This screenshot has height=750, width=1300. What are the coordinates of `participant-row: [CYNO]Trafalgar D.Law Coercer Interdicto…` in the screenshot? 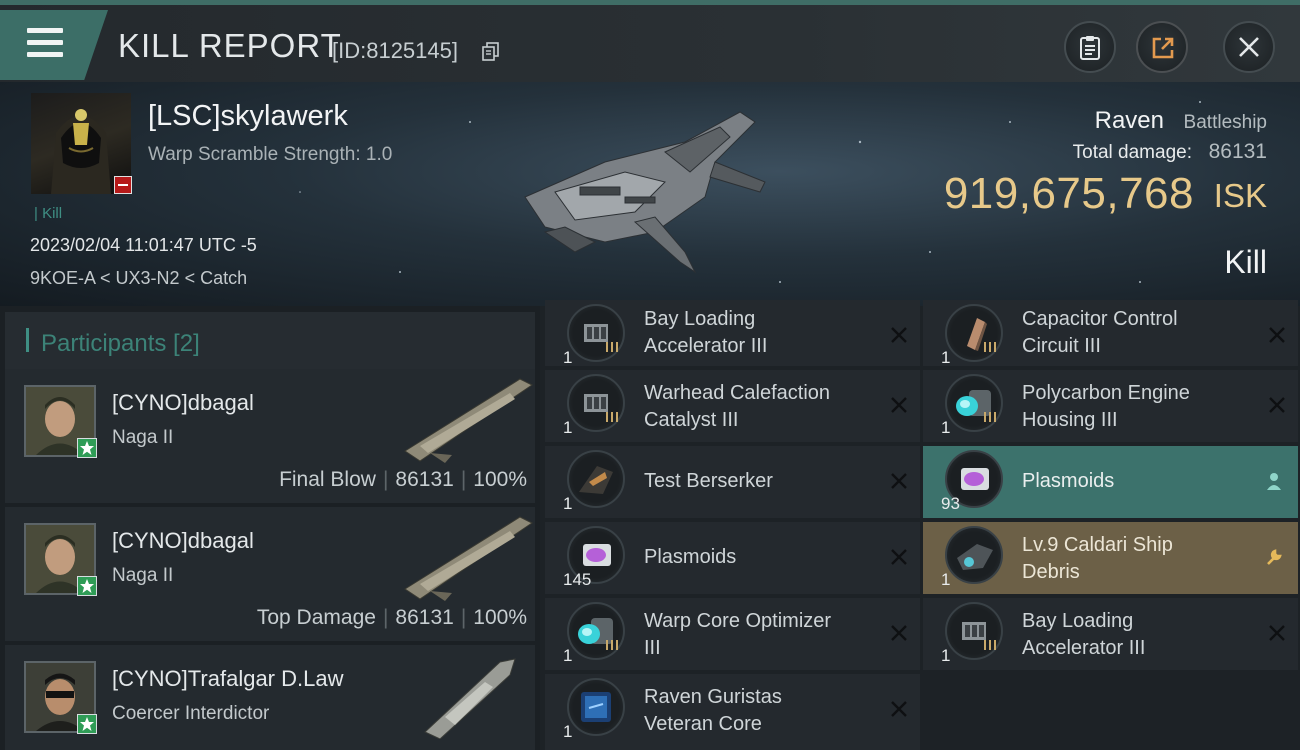 It's located at (270, 697).